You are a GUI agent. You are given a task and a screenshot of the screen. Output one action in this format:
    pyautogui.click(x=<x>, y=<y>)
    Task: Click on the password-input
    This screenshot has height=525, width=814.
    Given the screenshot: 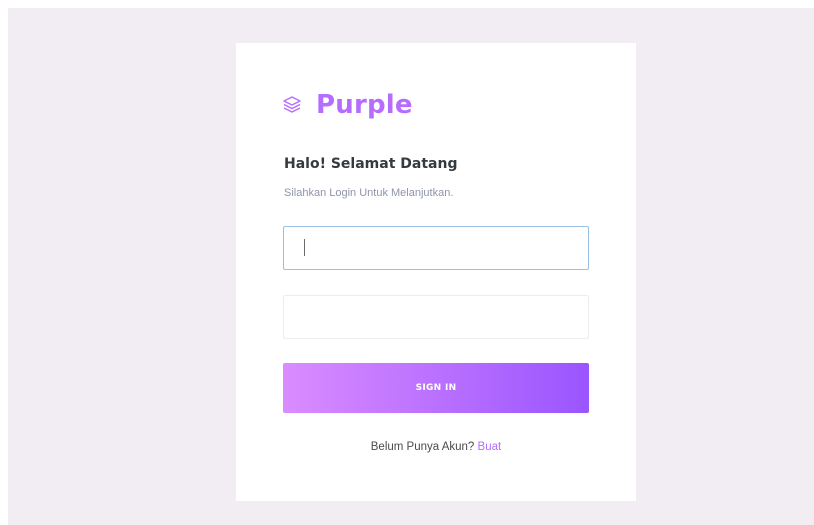 What is the action you would take?
    pyautogui.click(x=436, y=317)
    